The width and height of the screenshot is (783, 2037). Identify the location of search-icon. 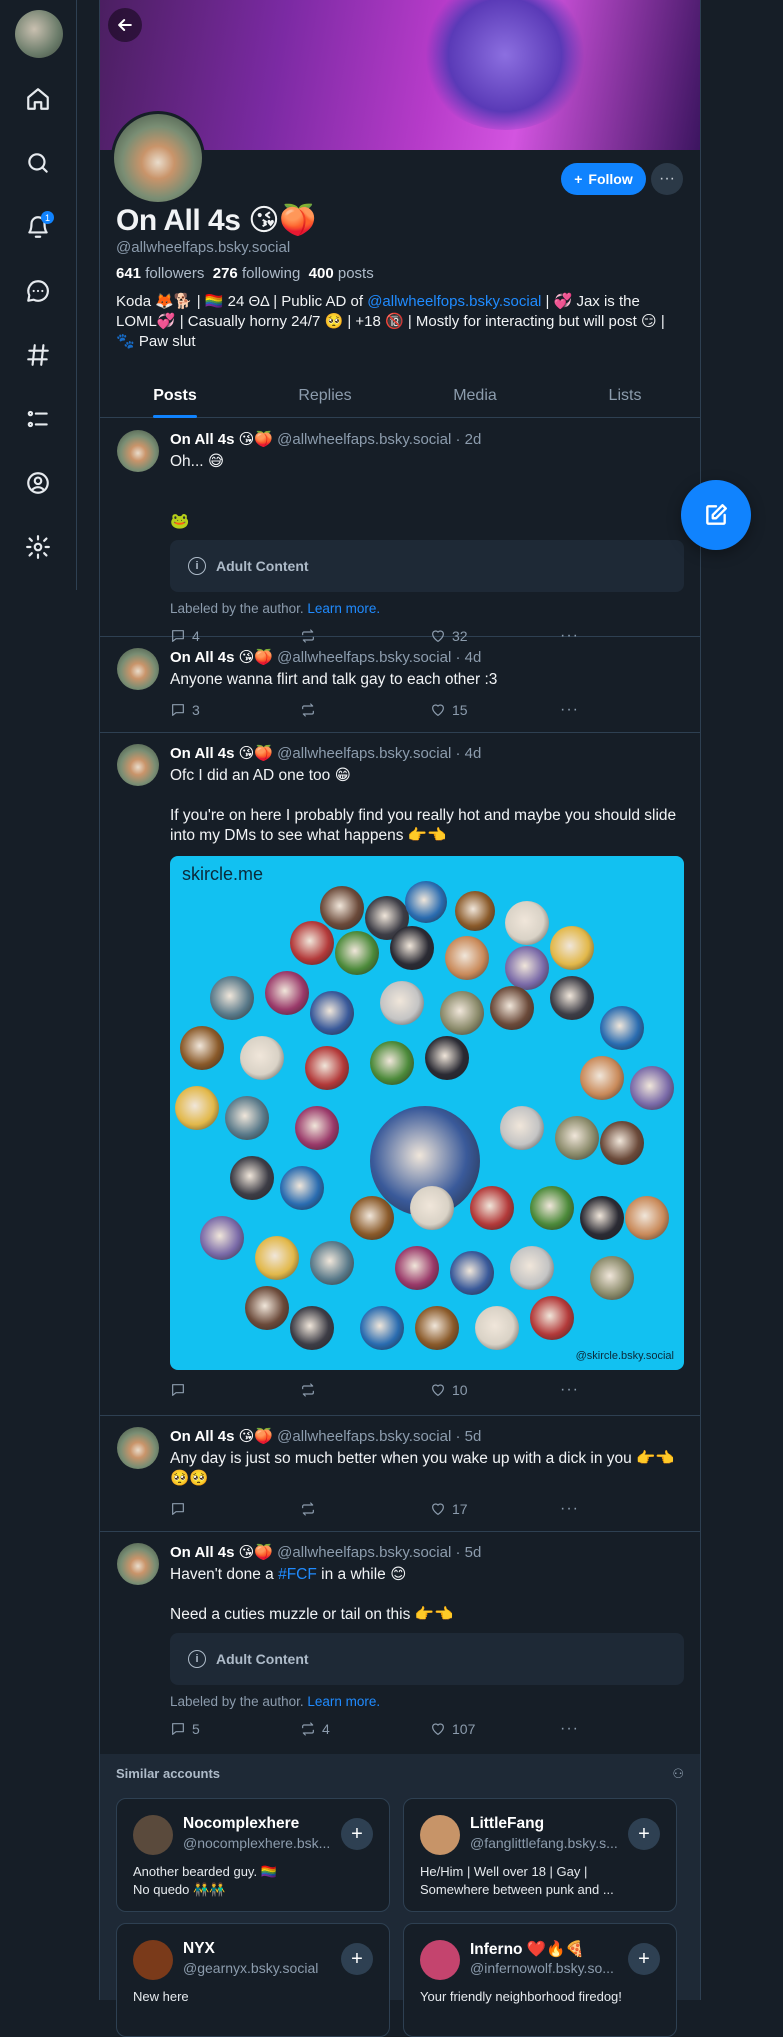
(38, 163).